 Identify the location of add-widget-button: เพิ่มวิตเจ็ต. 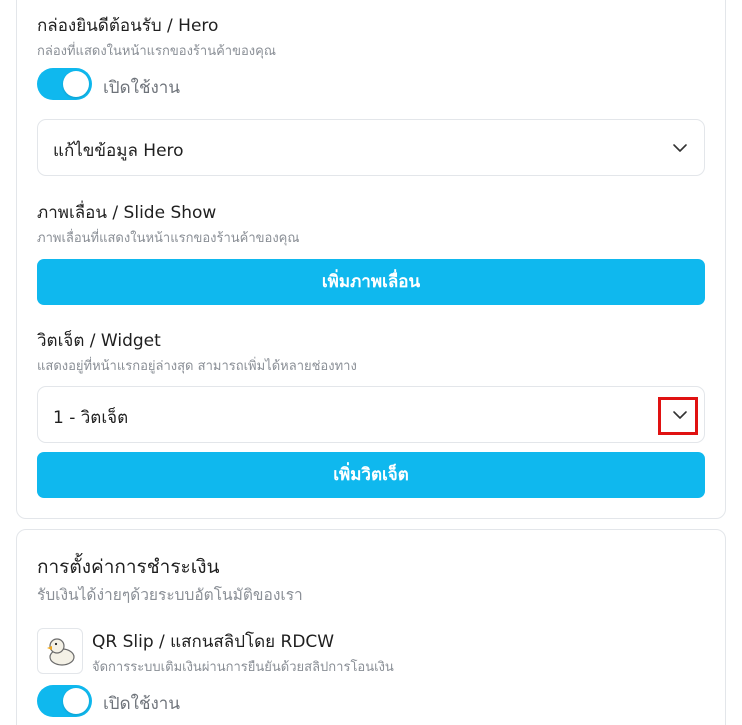
(371, 475).